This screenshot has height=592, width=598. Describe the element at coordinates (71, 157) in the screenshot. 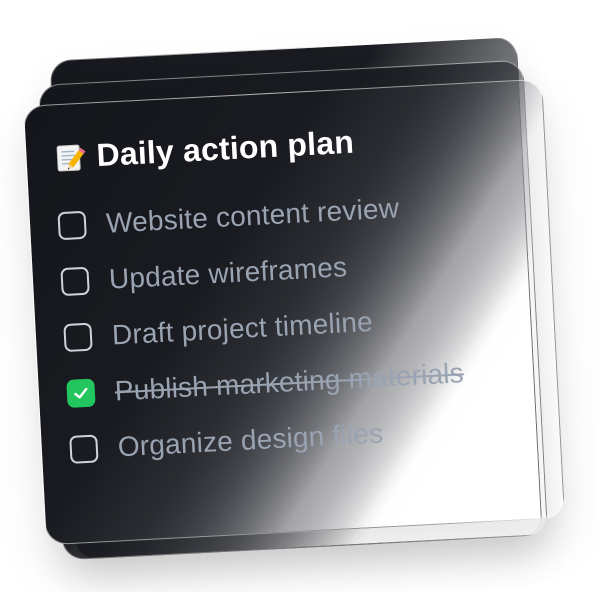

I see `memo-pencil-icon` at that location.